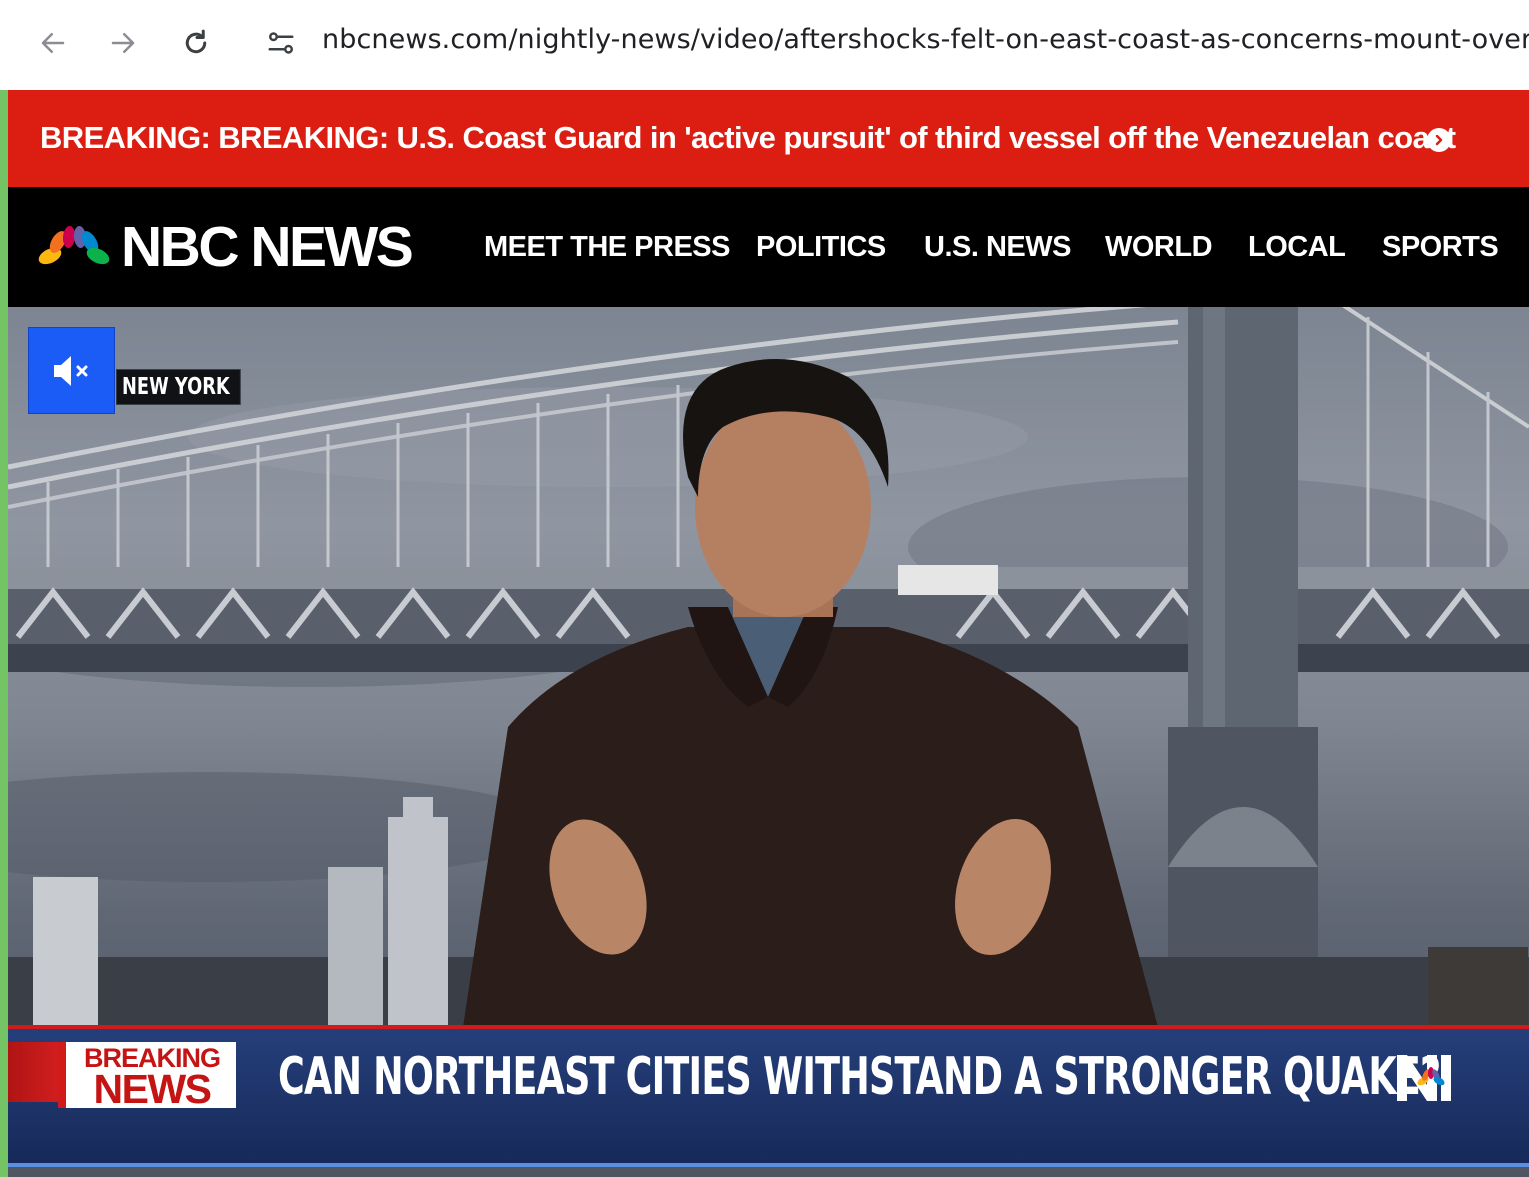 This screenshot has width=1529, height=1177. What do you see at coordinates (1440, 247) in the screenshot?
I see `nav-sports: SPORTS` at bounding box center [1440, 247].